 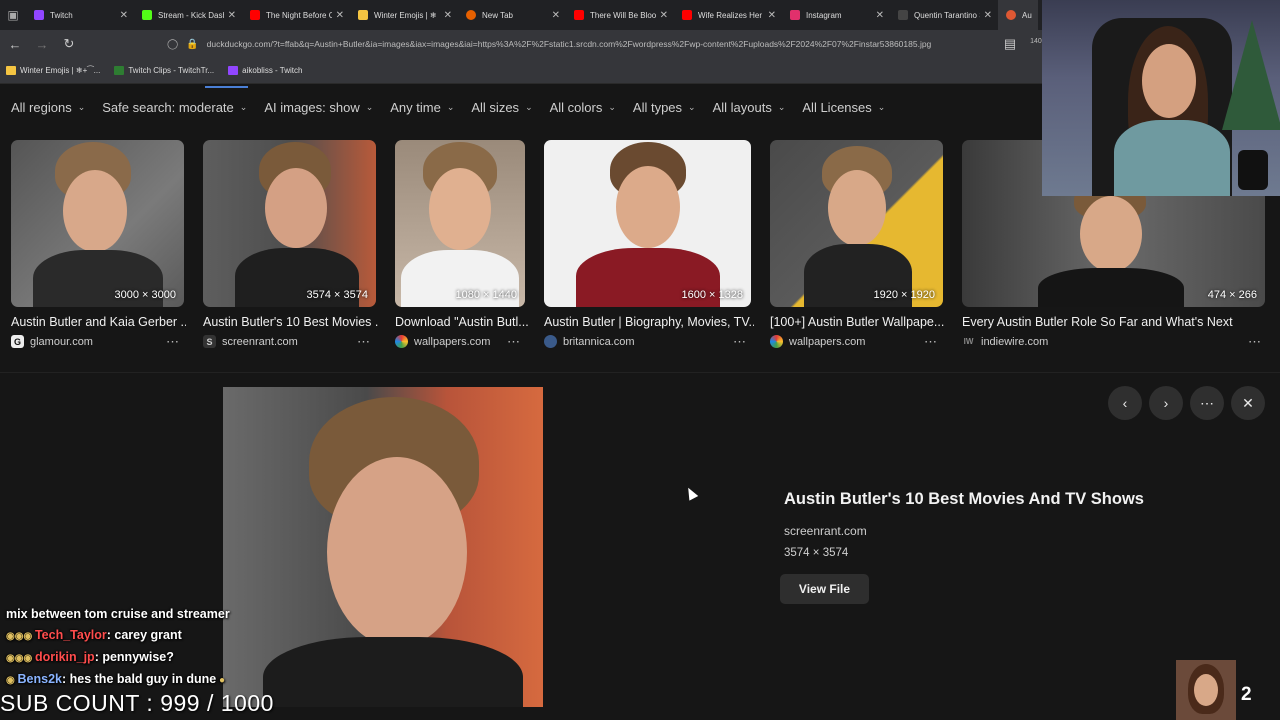 I want to click on image-dimensions: 1920 × 1920, so click(x=904, y=295).